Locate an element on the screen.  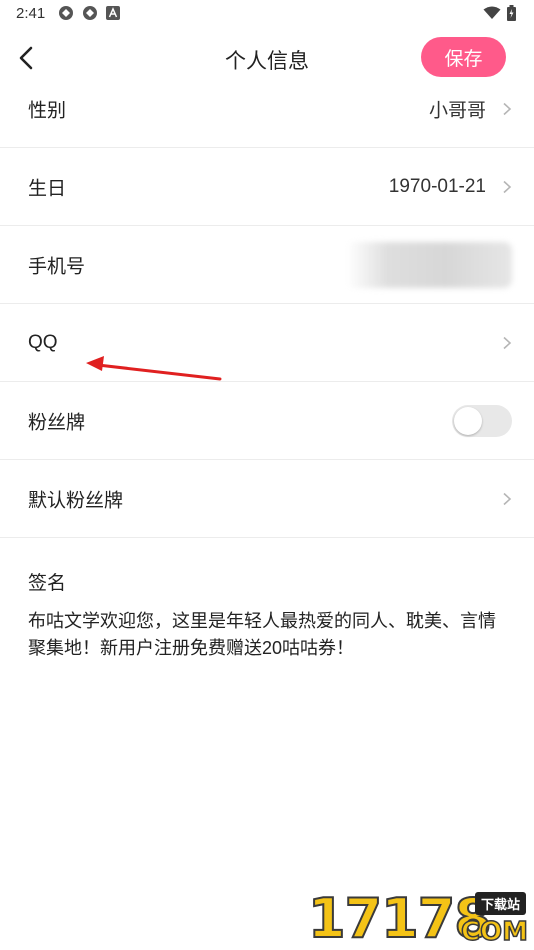
watermark-tag: 下载站 is located at coordinates (500, 903).